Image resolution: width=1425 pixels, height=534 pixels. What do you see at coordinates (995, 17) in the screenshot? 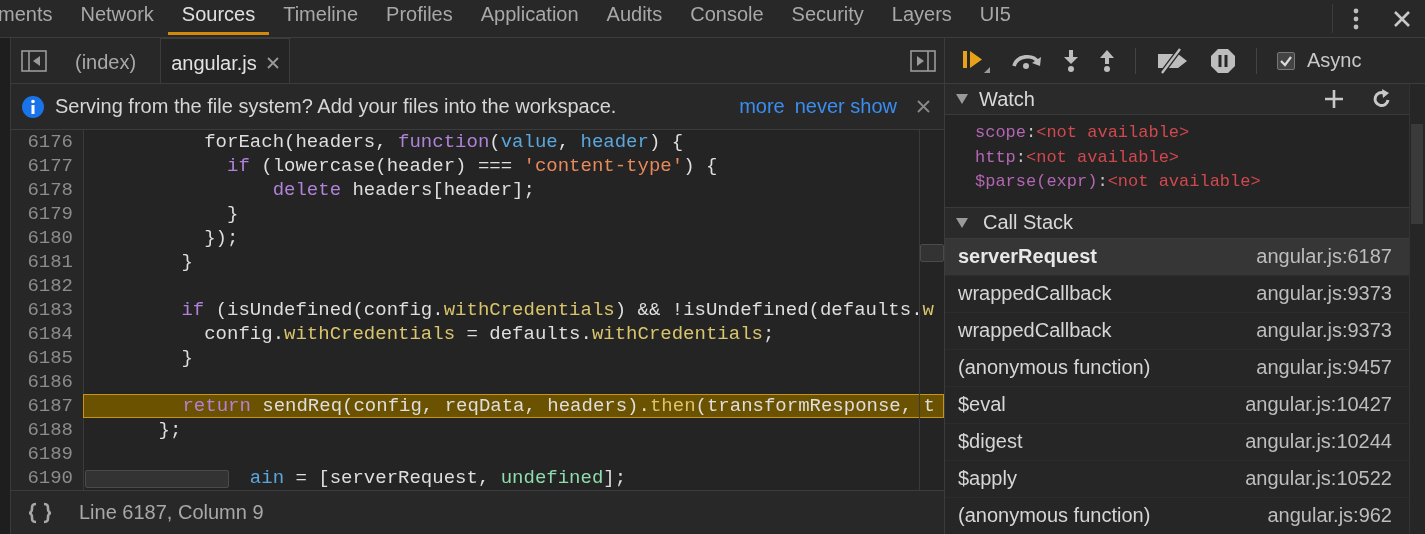
I see `panel-tab: UI5` at bounding box center [995, 17].